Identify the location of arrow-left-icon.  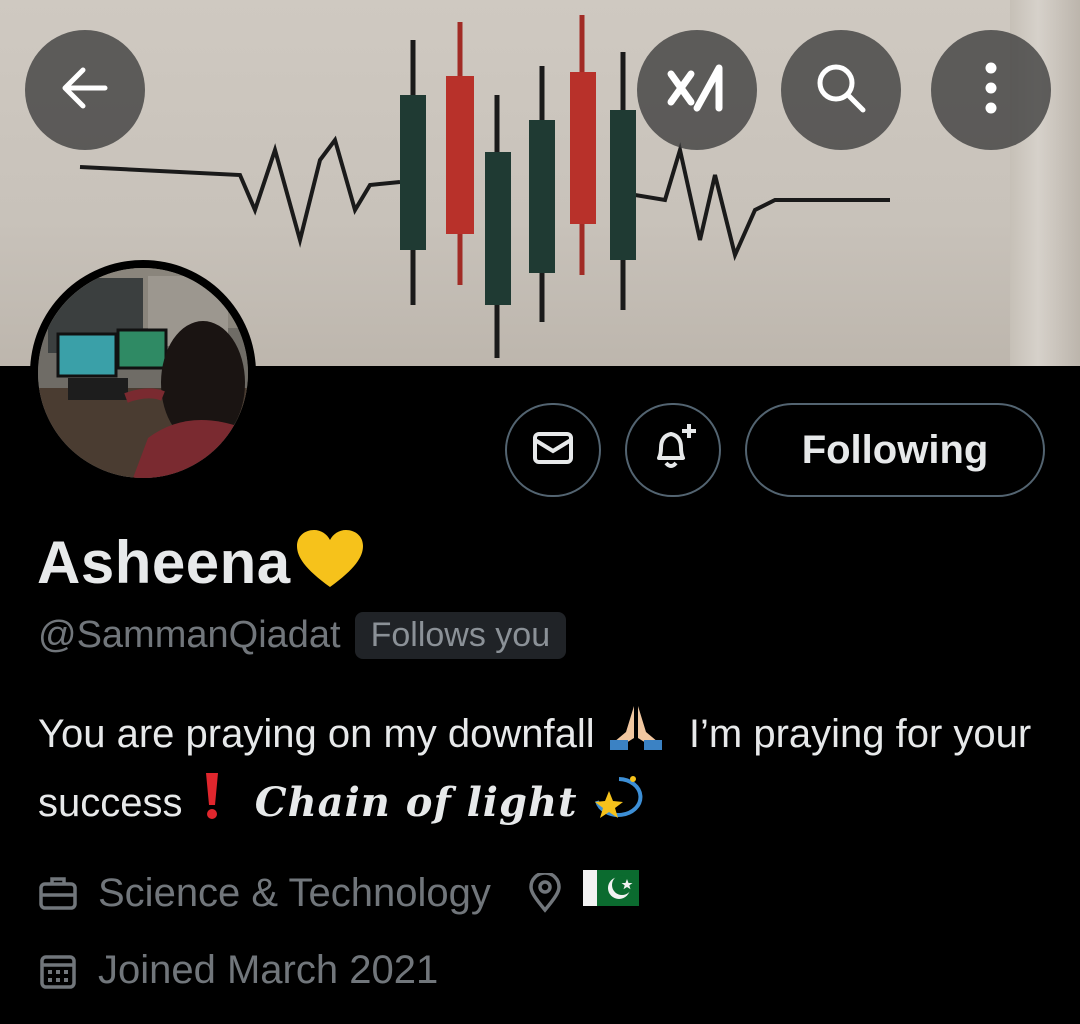
(85, 90).